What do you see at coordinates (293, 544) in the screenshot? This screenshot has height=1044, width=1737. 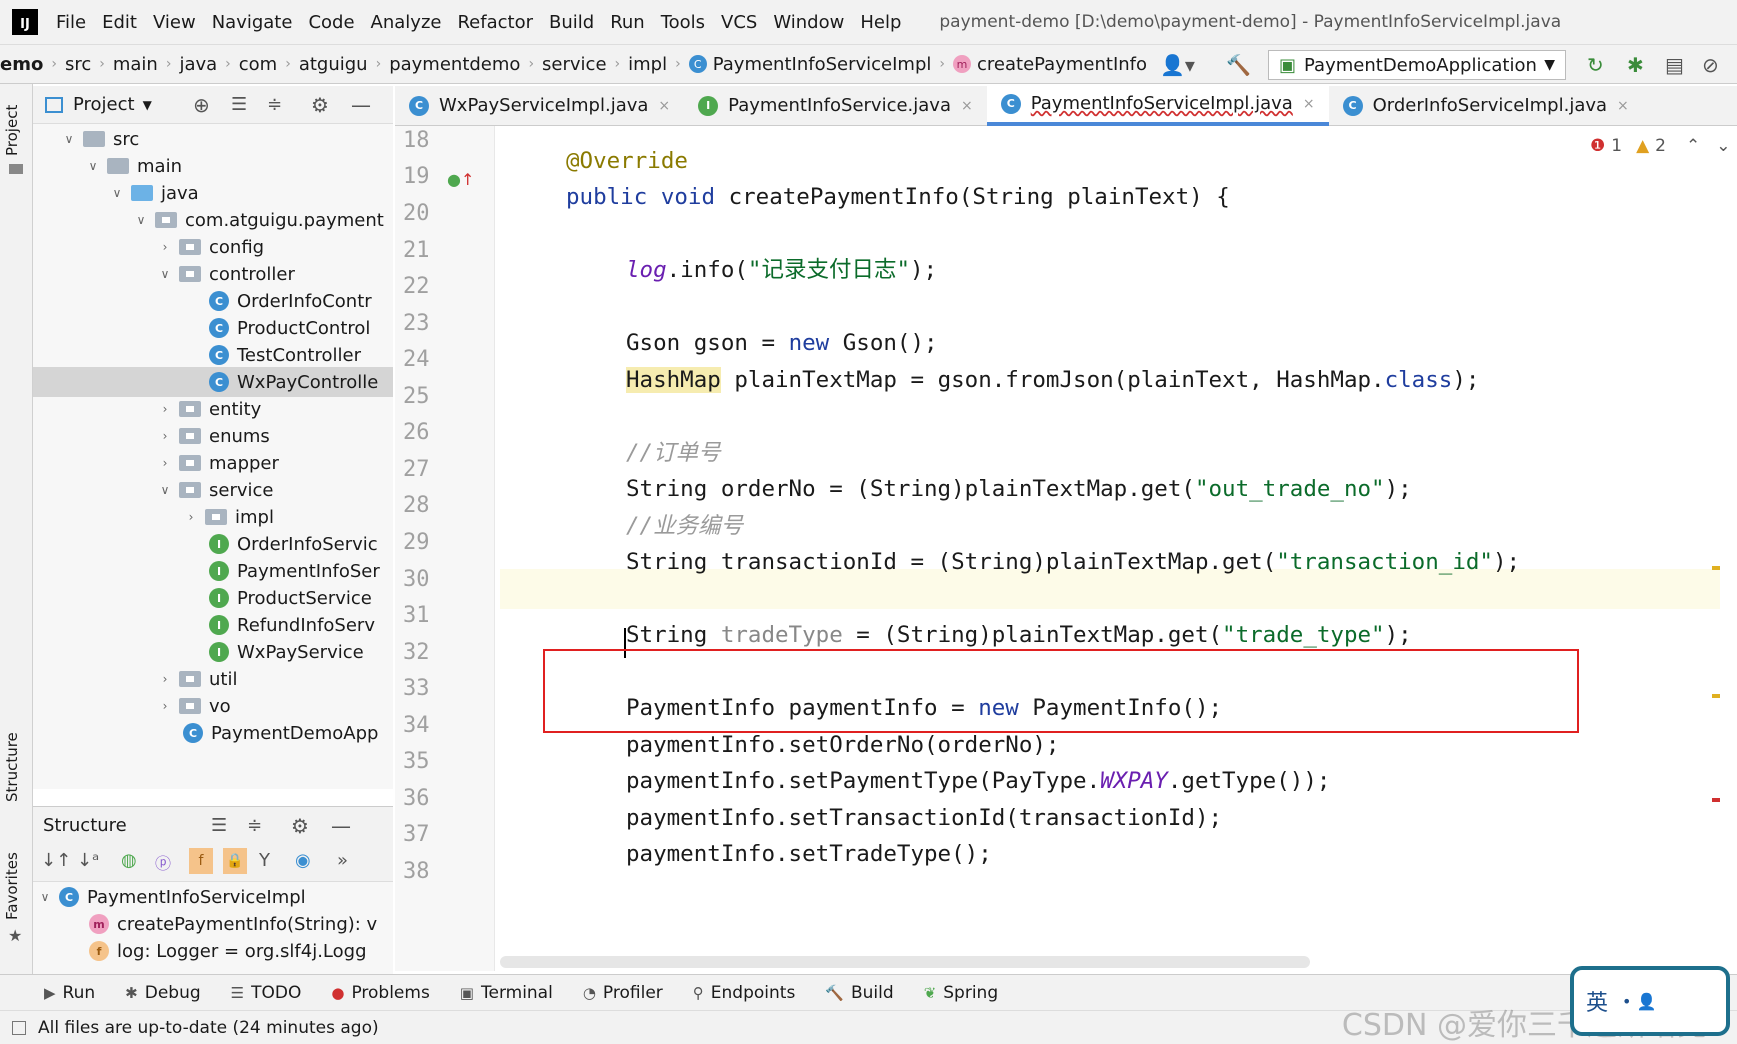 I see `tree-item-interface: I OrderInfoServic` at bounding box center [293, 544].